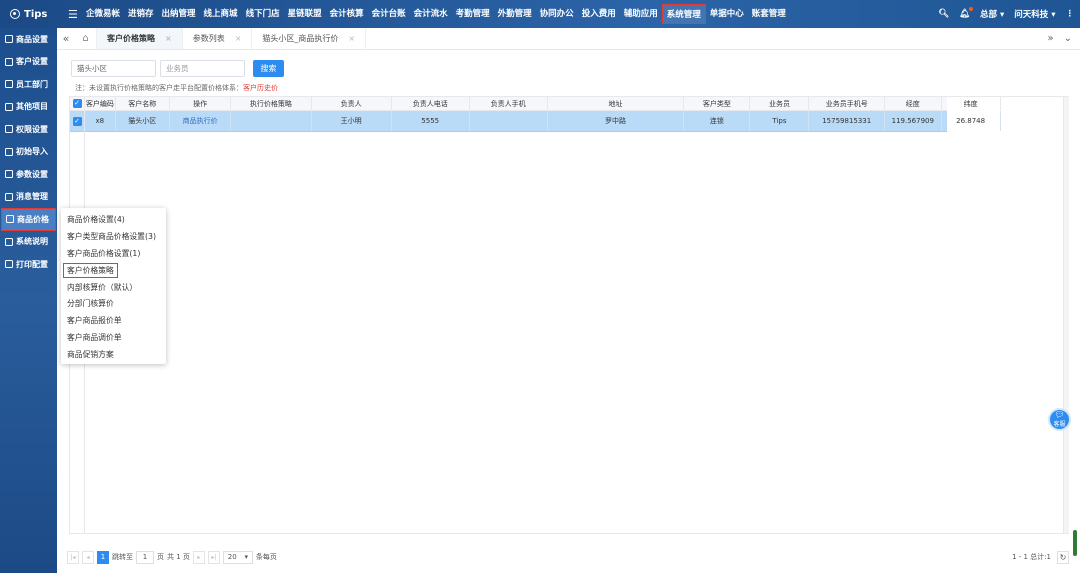 The height and width of the screenshot is (573, 1080). What do you see at coordinates (113, 253) in the screenshot?
I see `dropdown-item: 客户商品价格设置(1)` at bounding box center [113, 253].